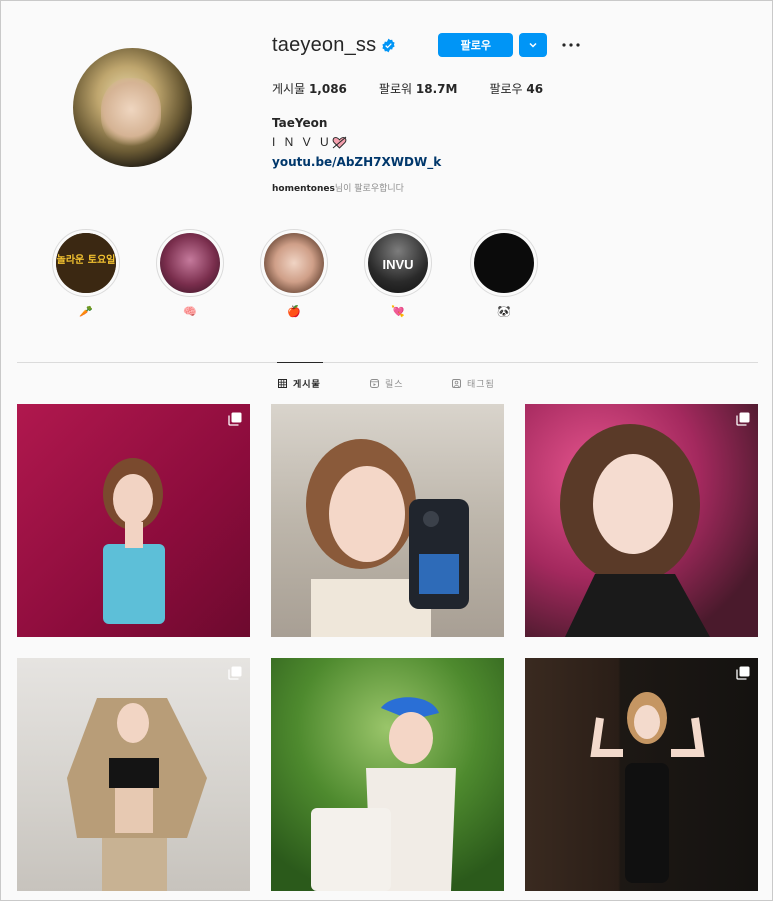 The width and height of the screenshot is (773, 901). Describe the element at coordinates (282, 383) in the screenshot. I see `grid-icon` at that location.